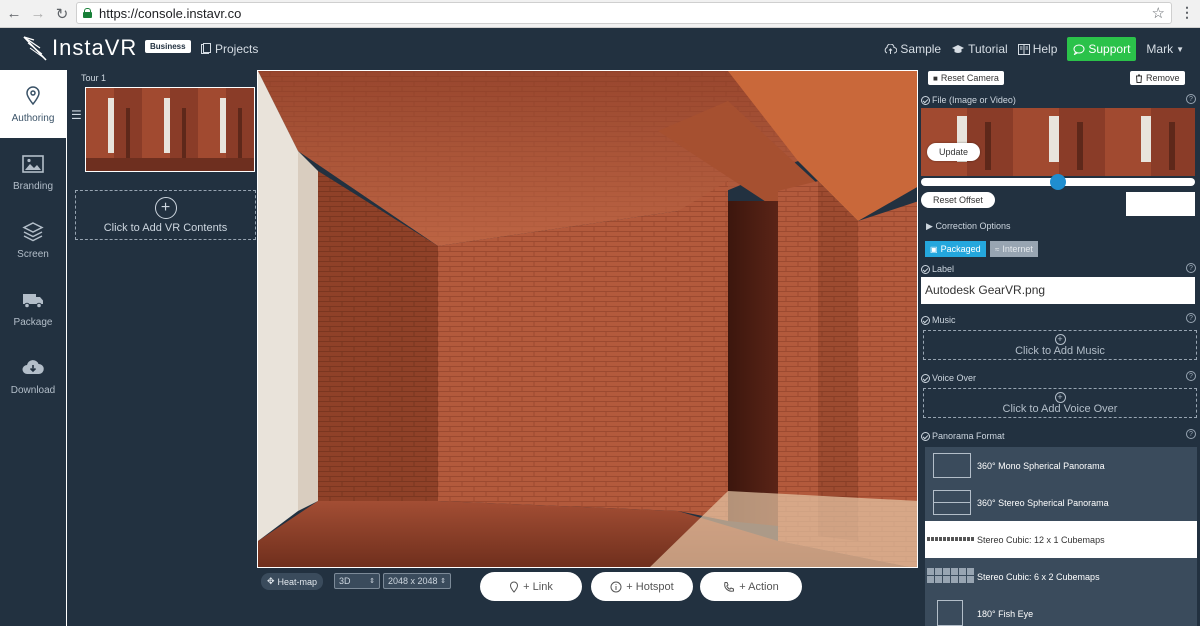  Describe the element at coordinates (968, 436) in the screenshot. I see `format-title-text: Panorama Format` at that location.